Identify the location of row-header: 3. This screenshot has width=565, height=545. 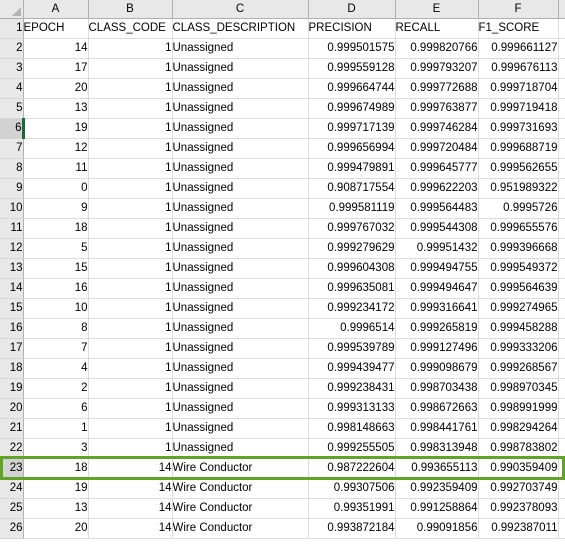
(12, 68).